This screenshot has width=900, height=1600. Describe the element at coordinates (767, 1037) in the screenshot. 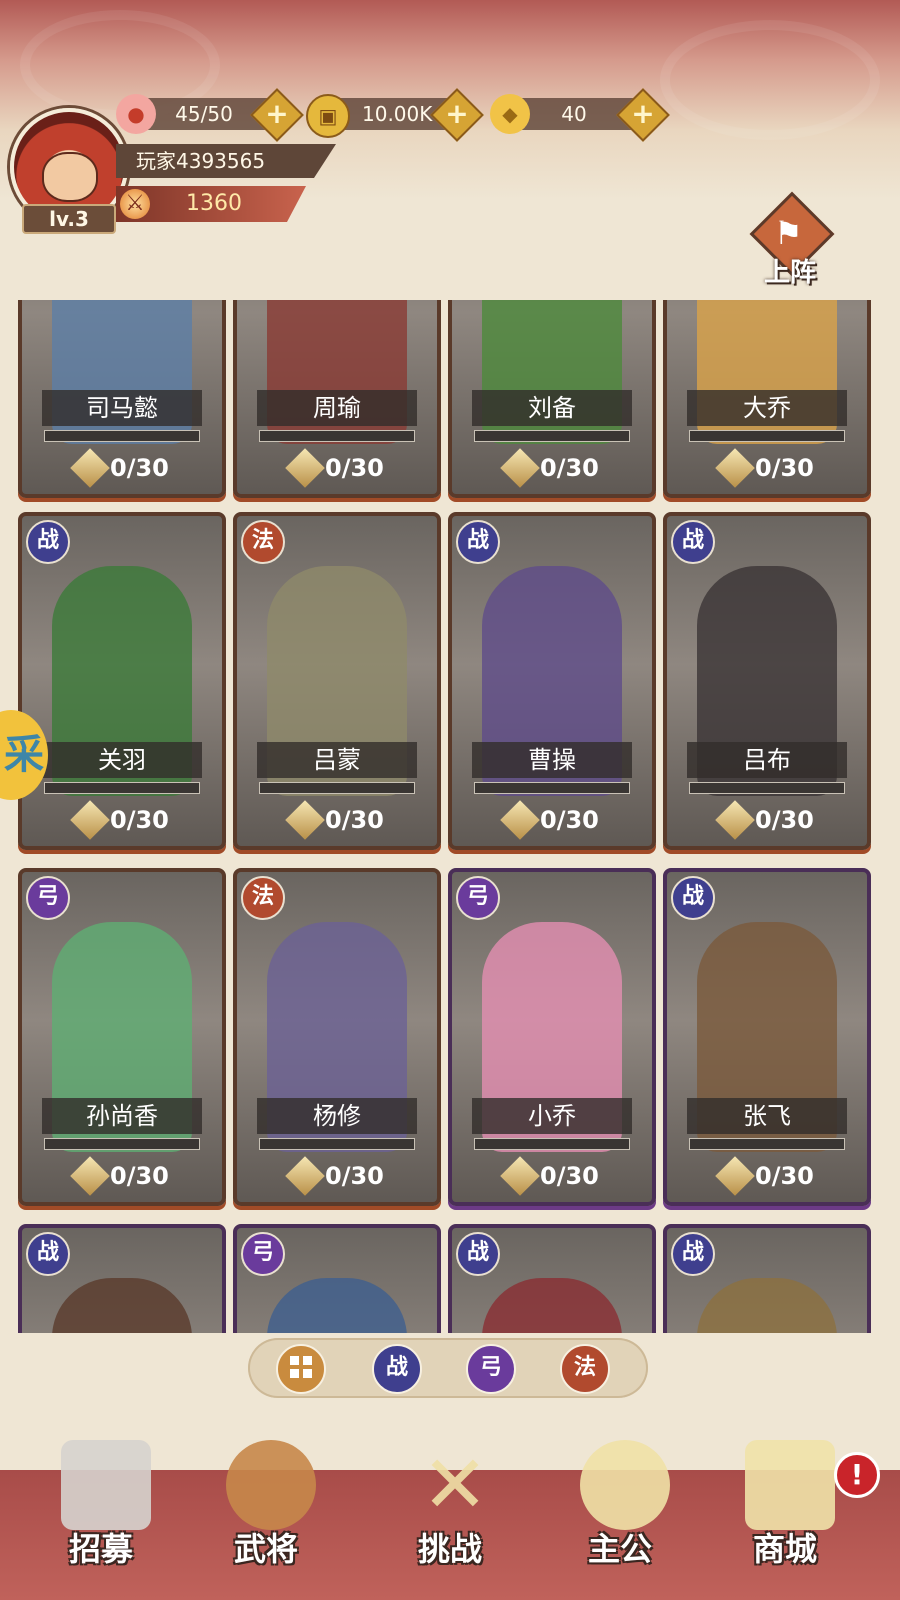

I see `general-card: 战 张飞 0/30` at that location.